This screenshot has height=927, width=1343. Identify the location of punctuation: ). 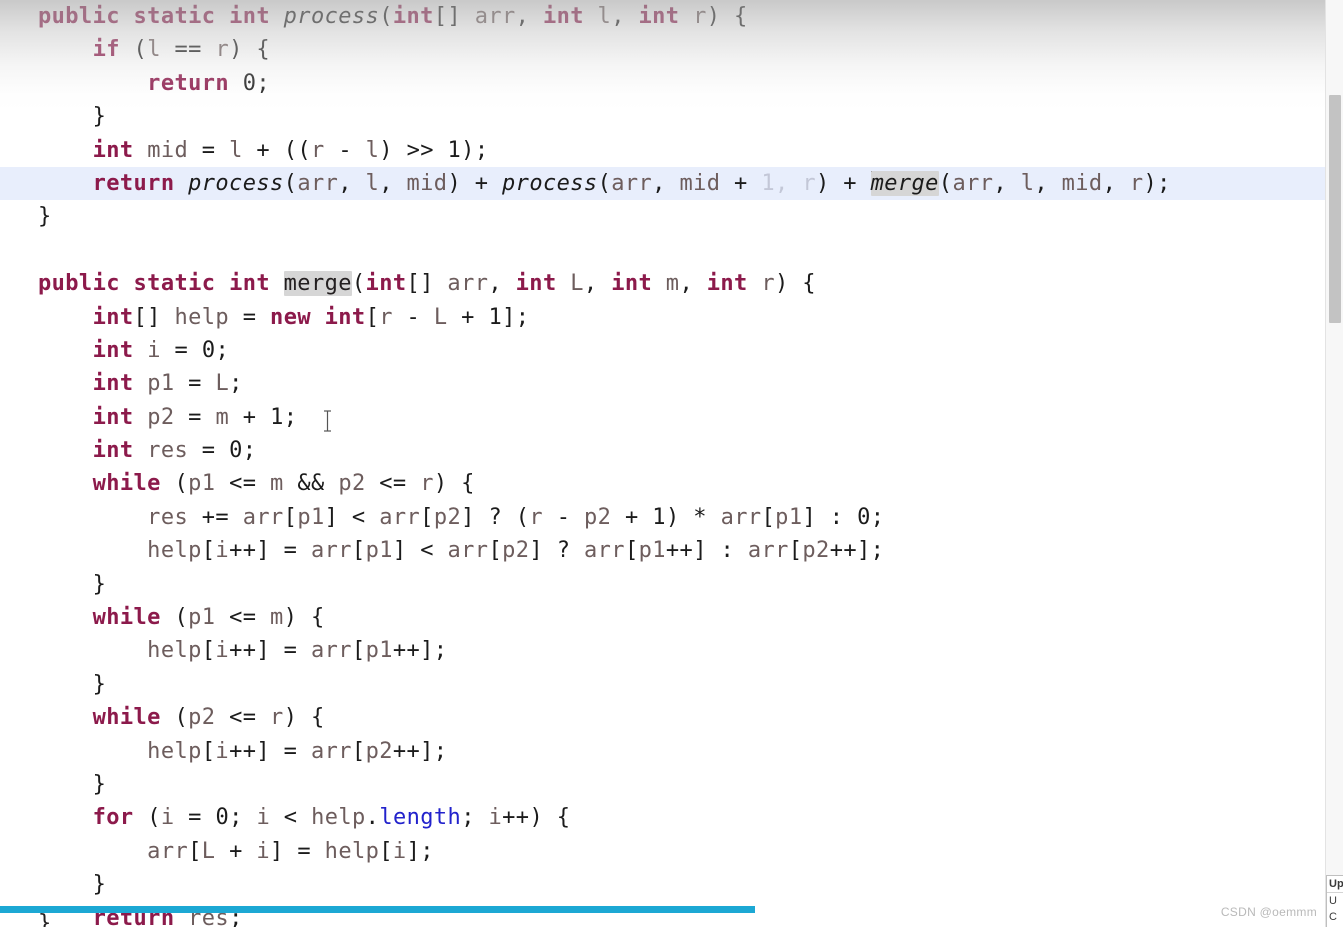
(672, 517).